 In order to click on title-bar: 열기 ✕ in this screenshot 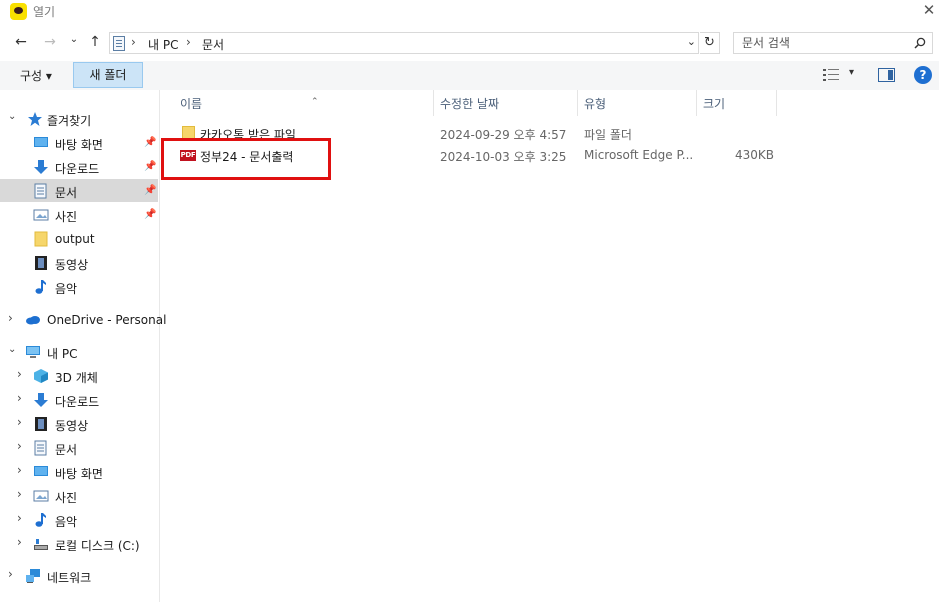, I will do `click(469, 12)`.